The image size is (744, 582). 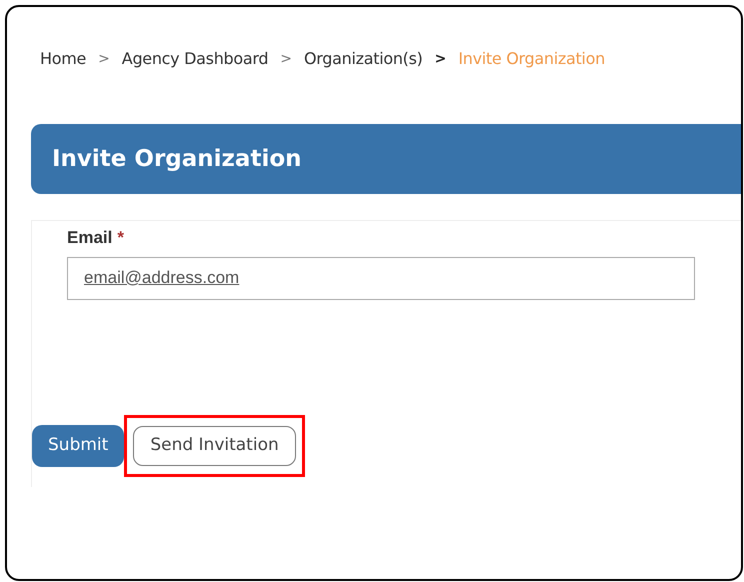 What do you see at coordinates (78, 445) in the screenshot?
I see `submit-button: Submit` at bounding box center [78, 445].